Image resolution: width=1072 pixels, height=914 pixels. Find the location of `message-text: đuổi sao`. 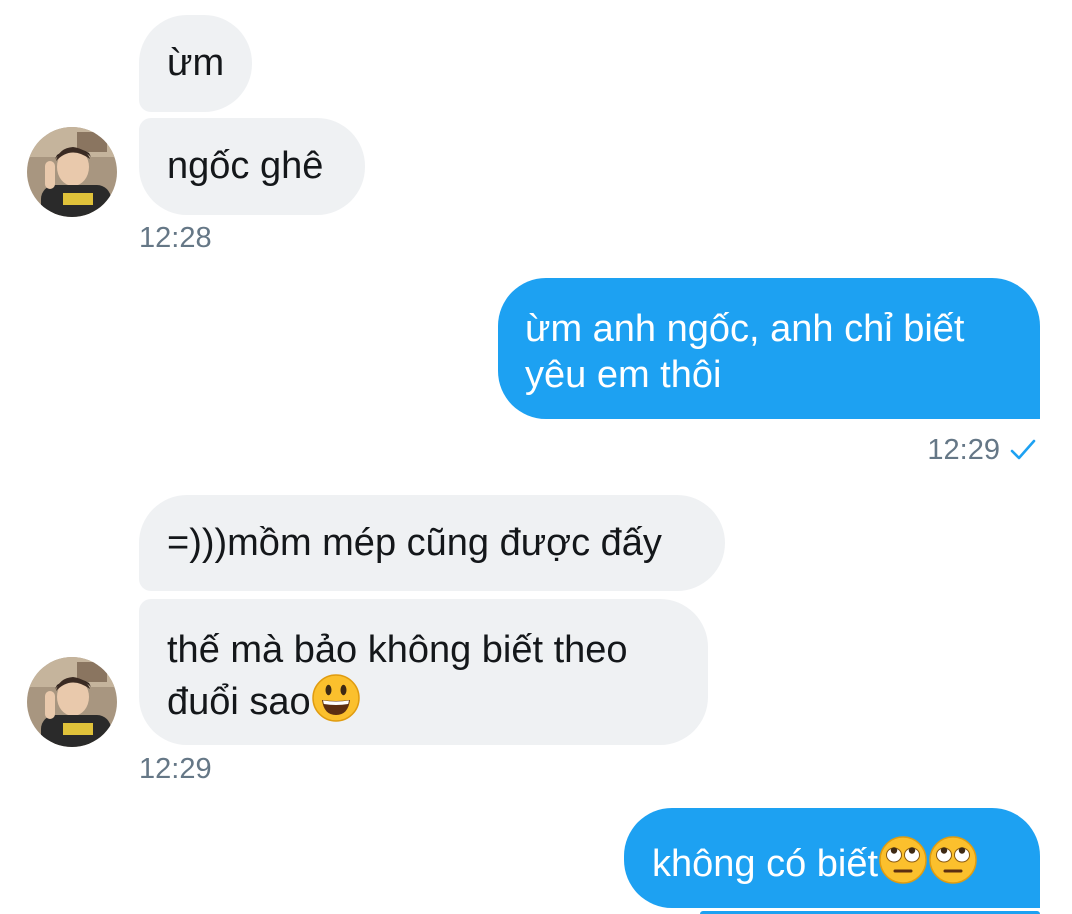

message-text: đuổi sao is located at coordinates (239, 702).